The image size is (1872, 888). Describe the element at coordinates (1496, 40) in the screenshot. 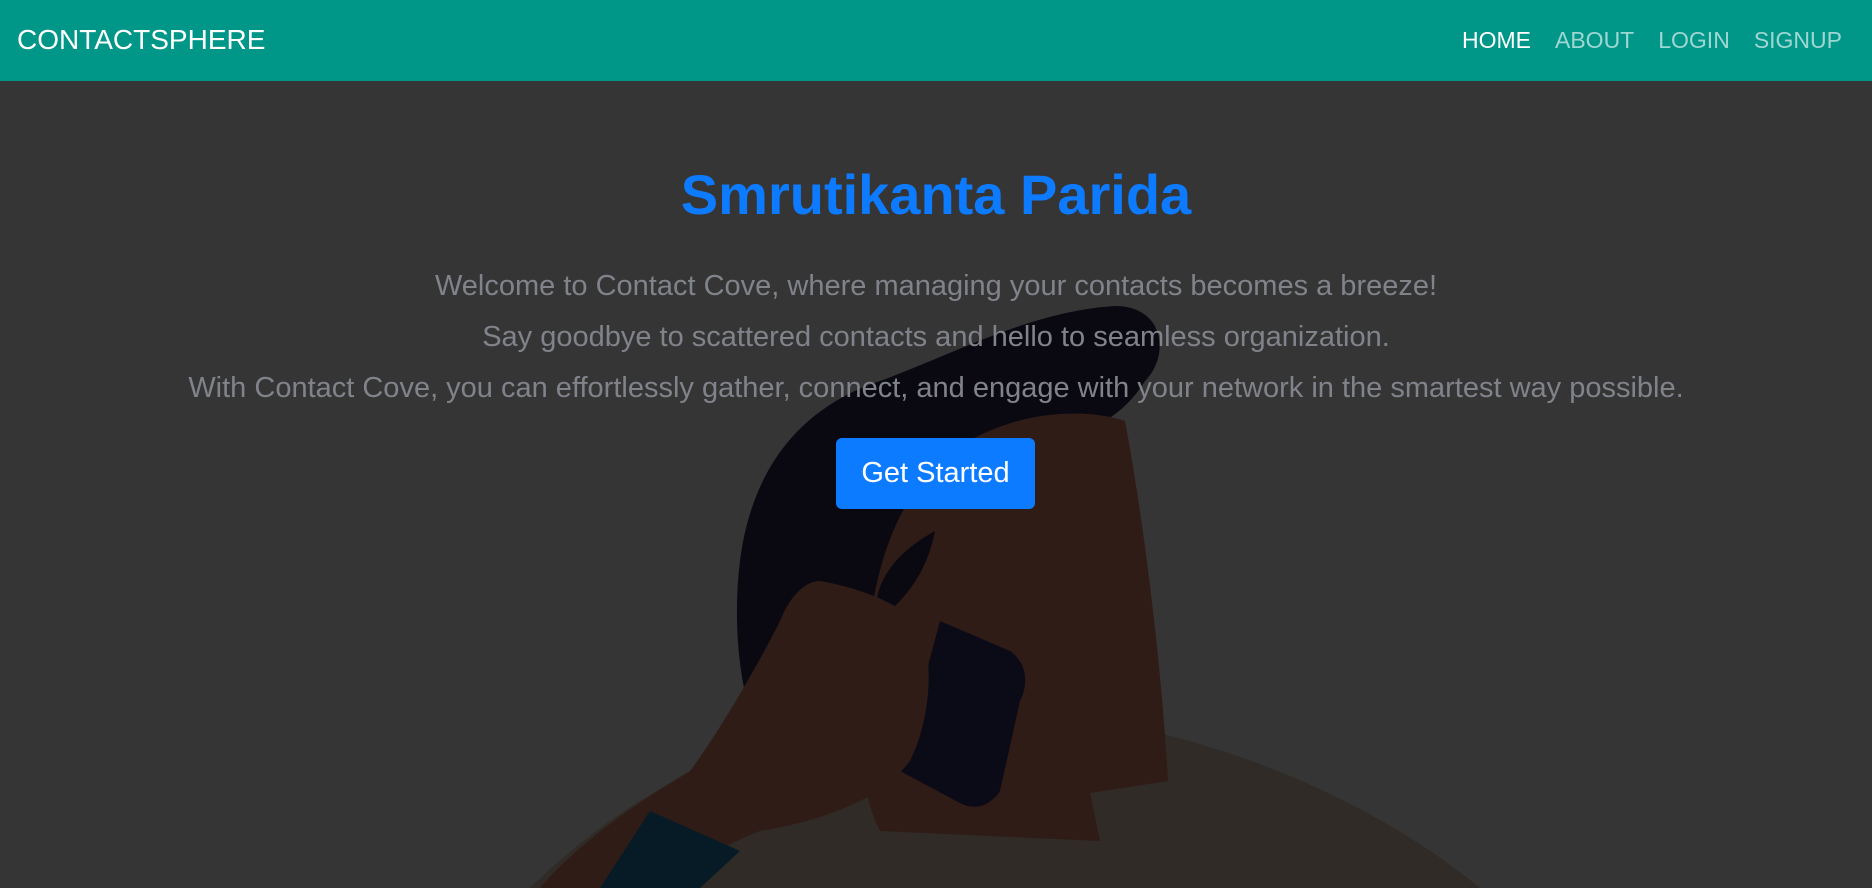

I see `nav-link-home: HOME` at that location.